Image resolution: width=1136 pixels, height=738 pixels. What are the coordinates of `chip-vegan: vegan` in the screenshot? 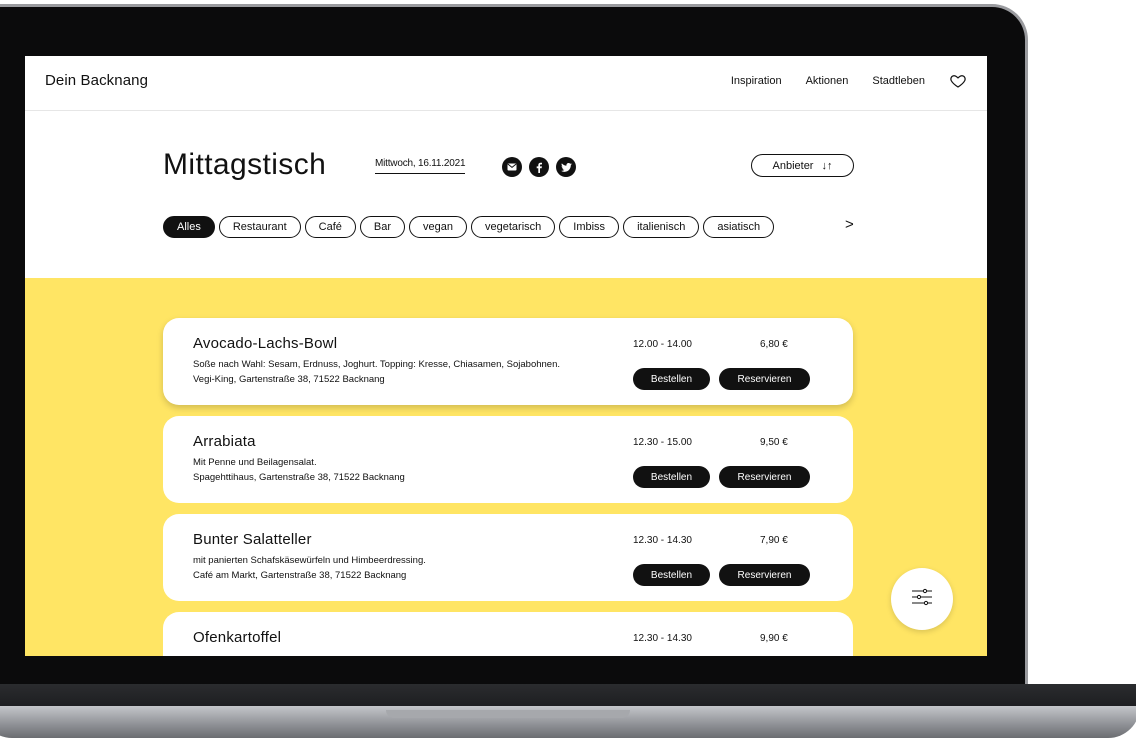 It's located at (438, 227).